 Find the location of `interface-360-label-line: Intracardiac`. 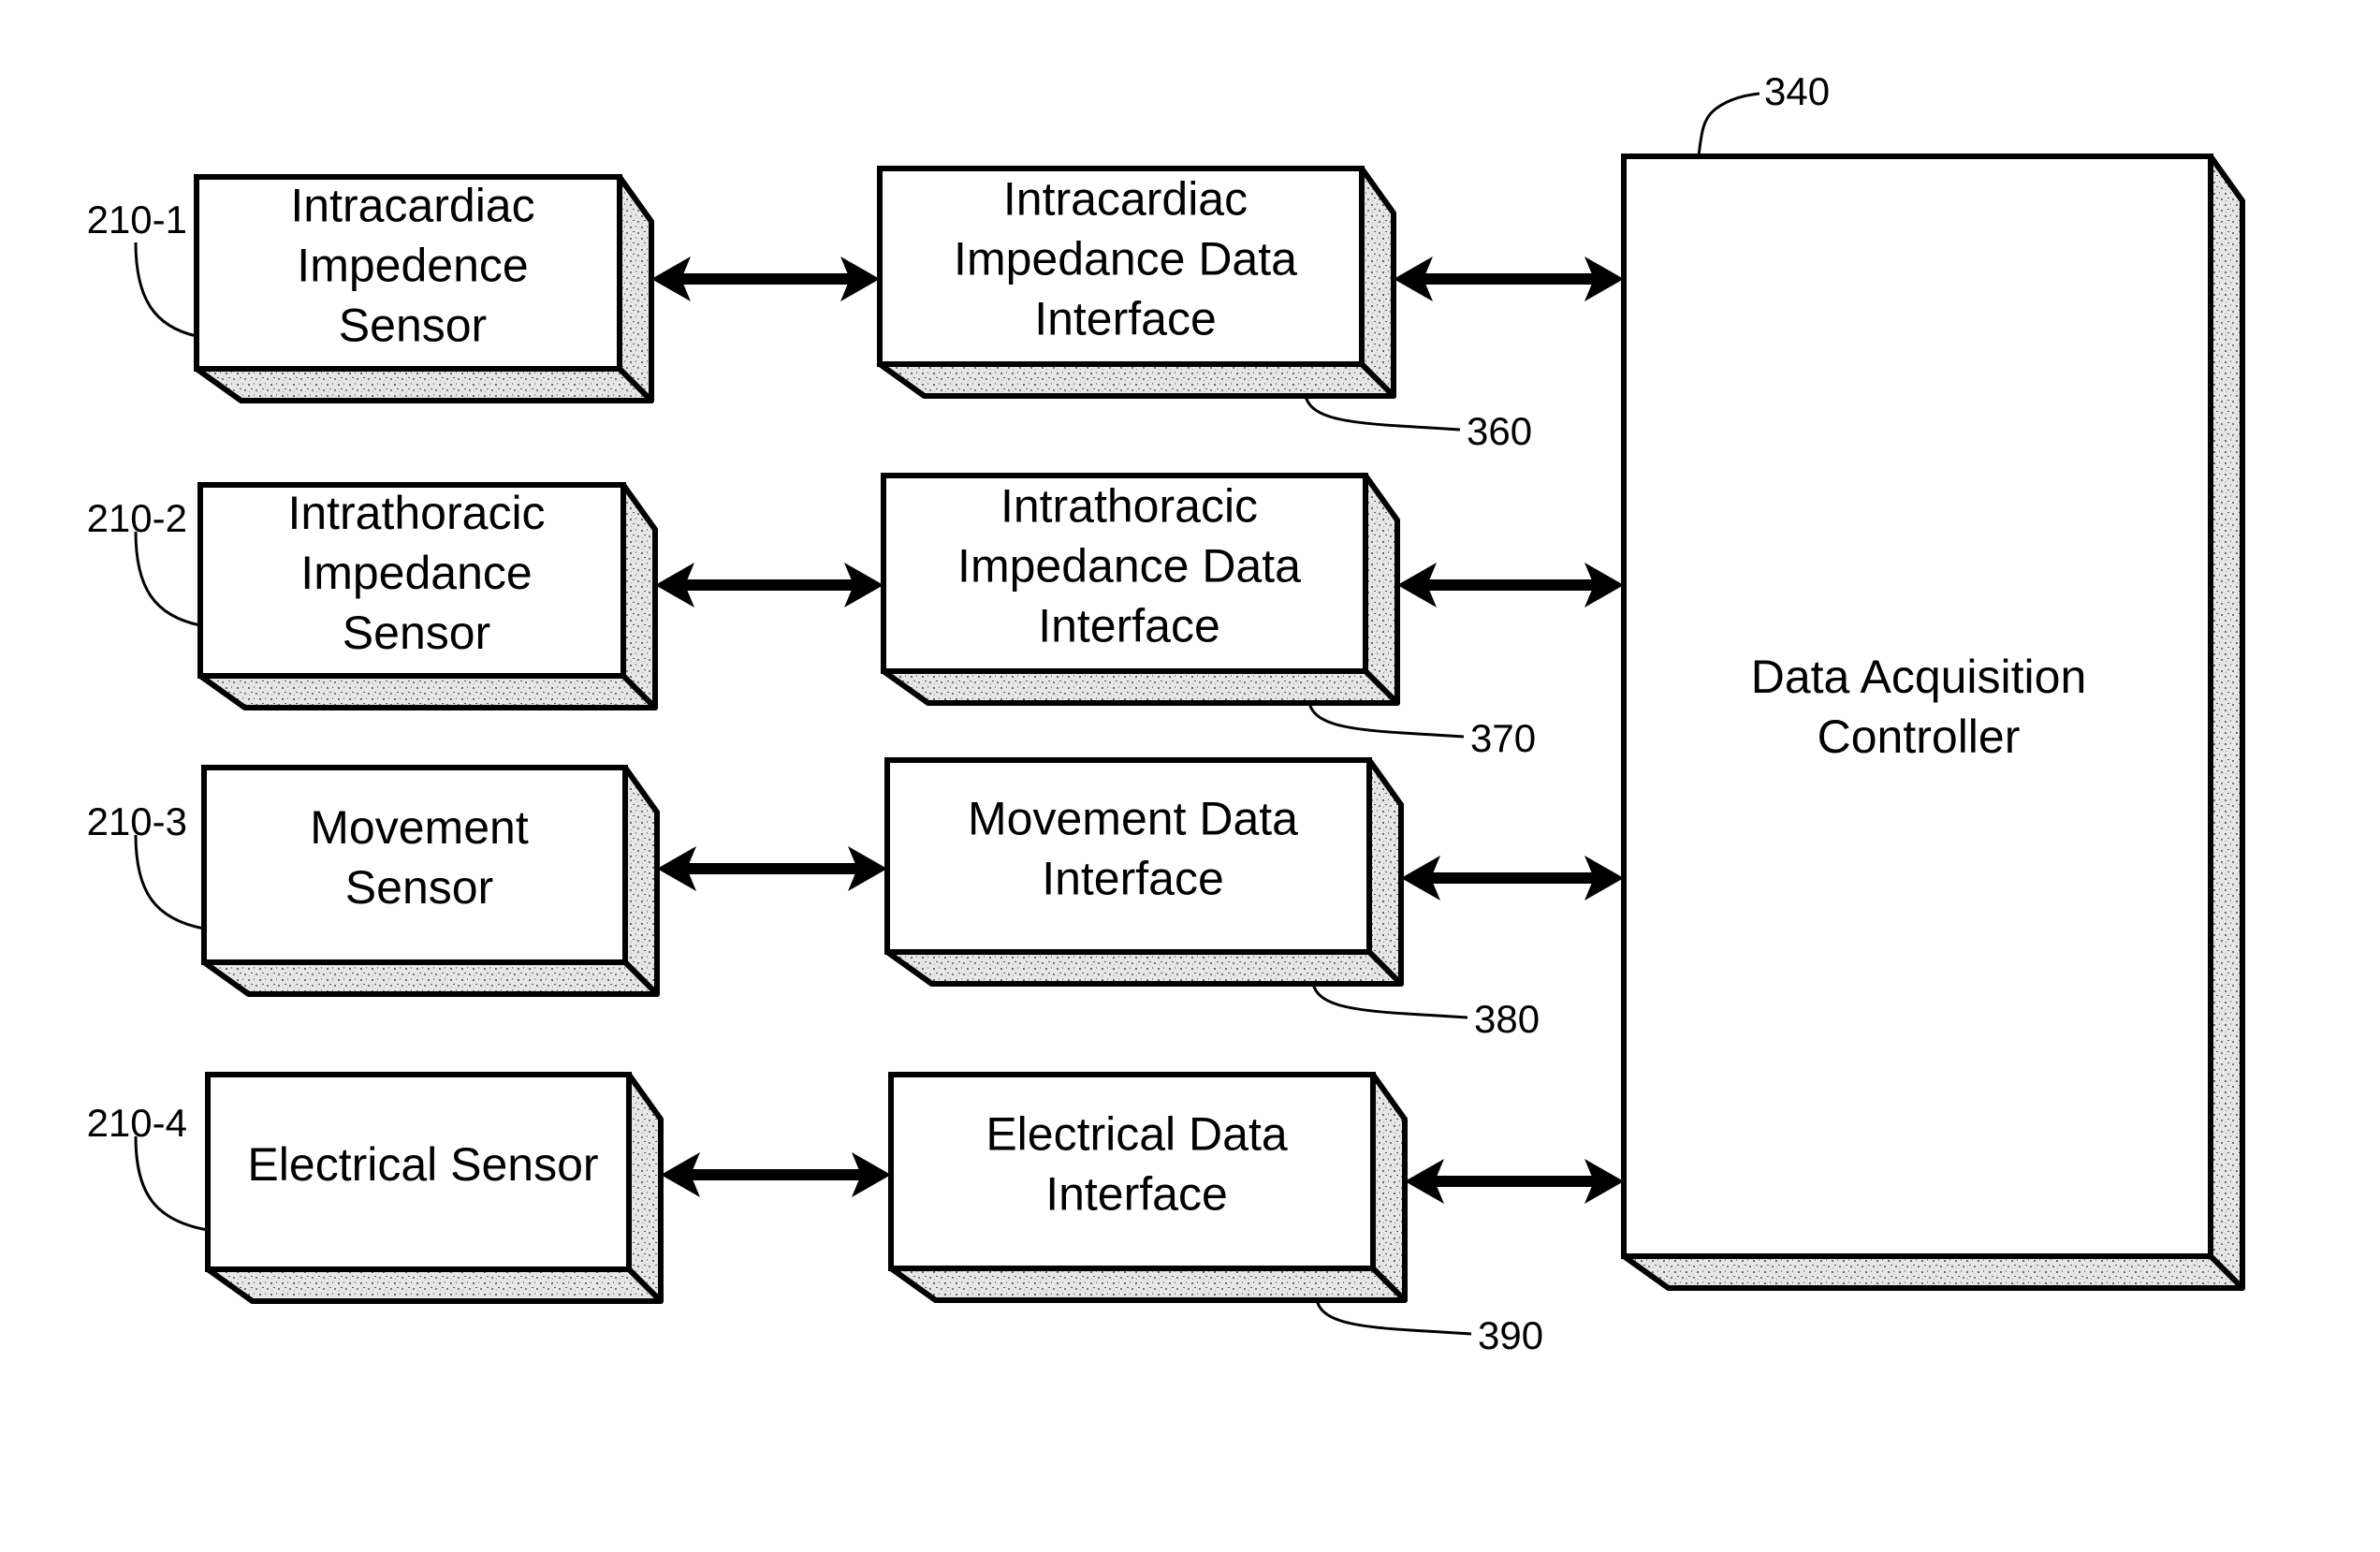

interface-360-label-line: Intracardiac is located at coordinates (1125, 199).